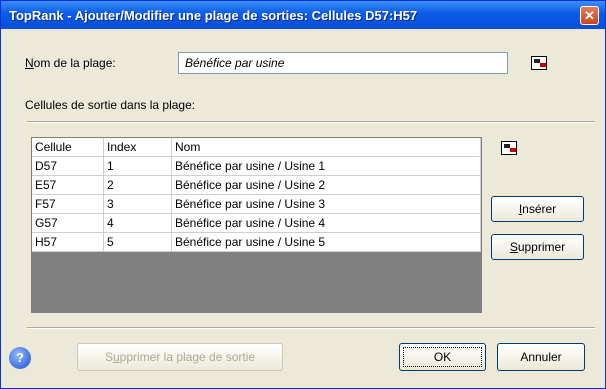 This screenshot has width=606, height=389. I want to click on table-row: H57 5 Bénéfice par usine / Usine 5, so click(256, 242).